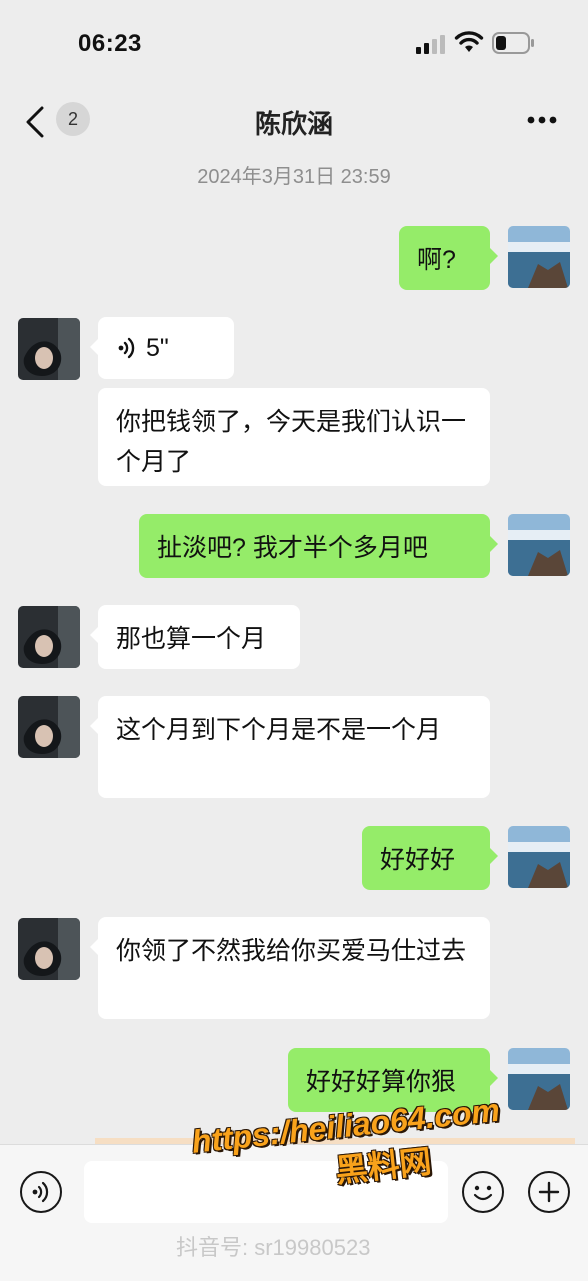 Image resolution: width=588 pixels, height=1281 pixels. I want to click on chat-timestamp: 2024年3月31日 23:59, so click(294, 177).